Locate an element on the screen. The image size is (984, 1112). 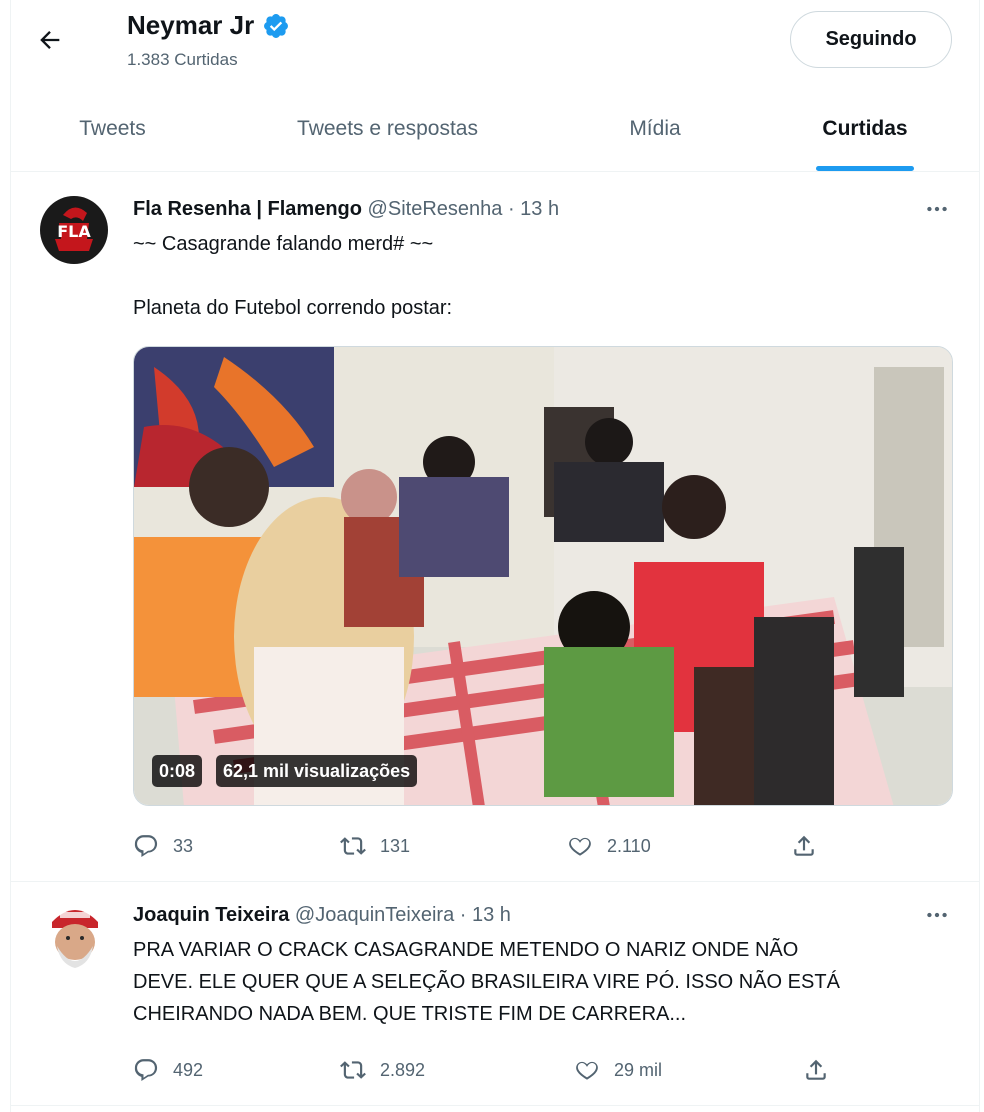
avatar: FLA is located at coordinates (74, 230).